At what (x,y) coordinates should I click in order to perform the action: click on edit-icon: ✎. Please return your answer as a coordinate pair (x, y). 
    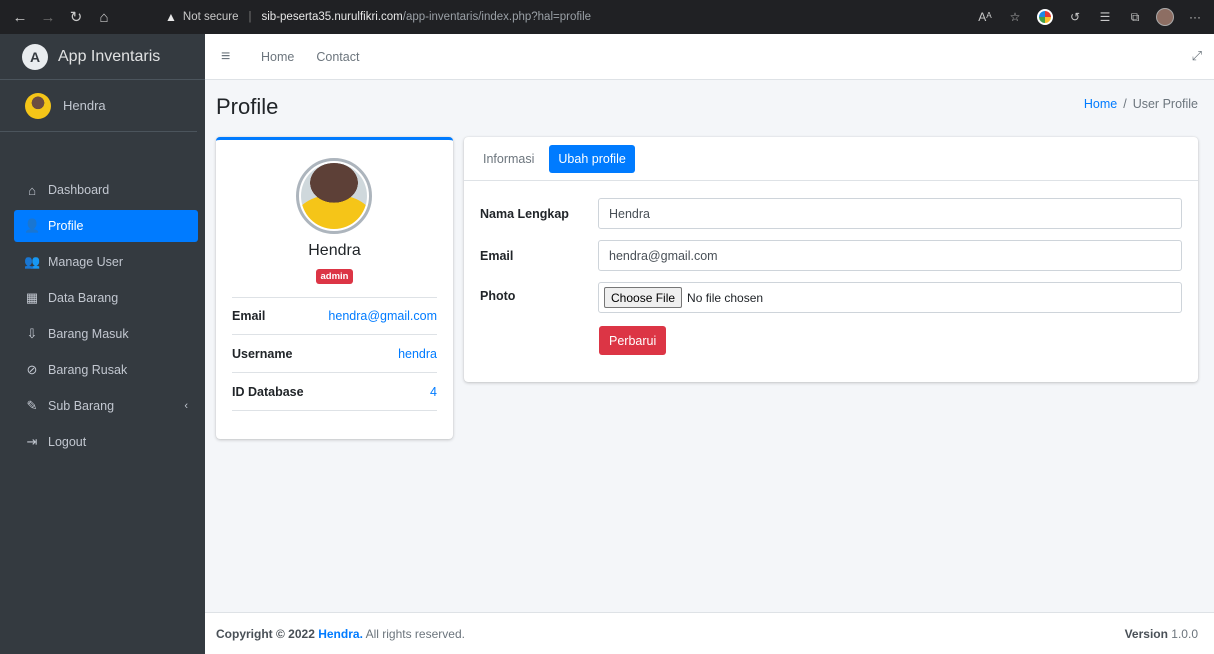
    Looking at the image, I should click on (32, 405).